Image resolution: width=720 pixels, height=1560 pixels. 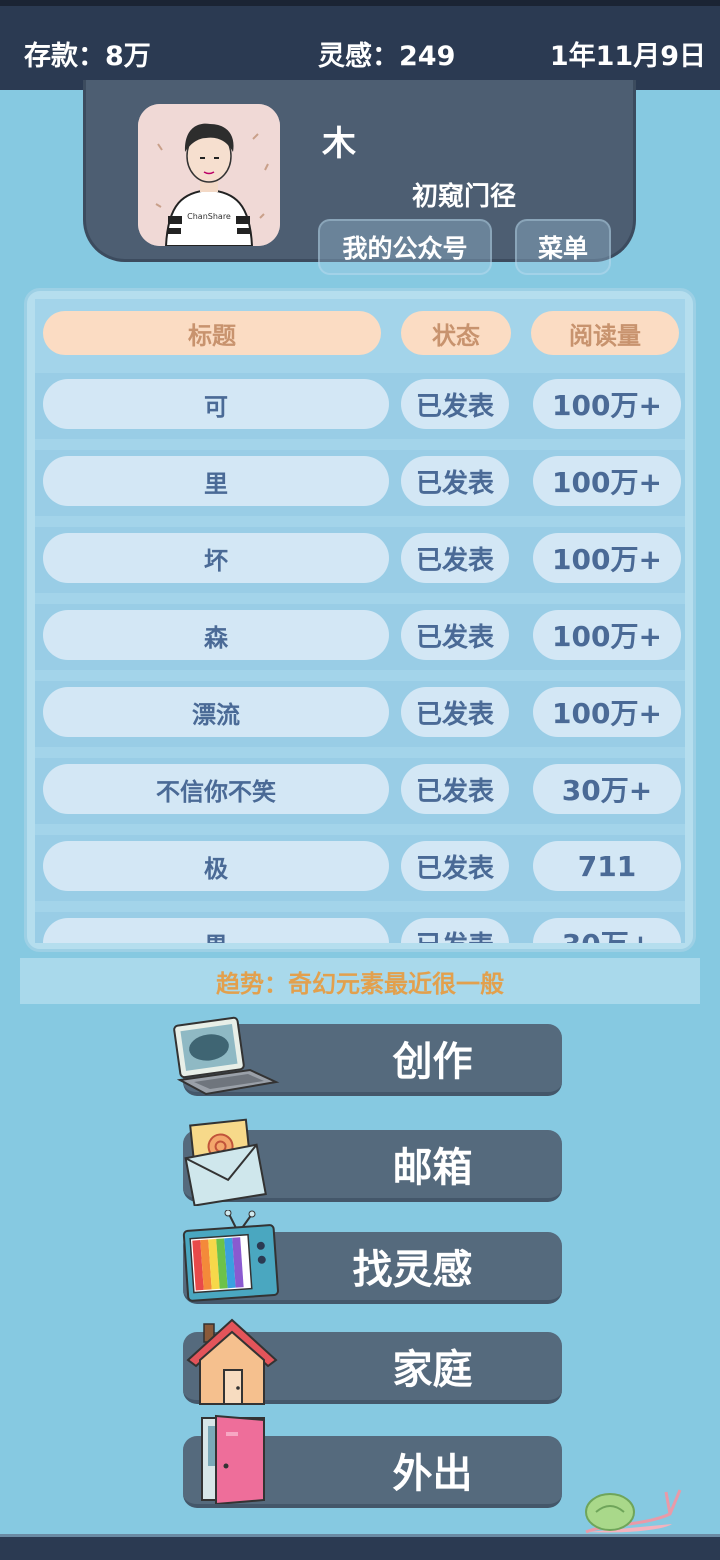 I want to click on table-row: 森 已发表 100万+, so click(x=360, y=642).